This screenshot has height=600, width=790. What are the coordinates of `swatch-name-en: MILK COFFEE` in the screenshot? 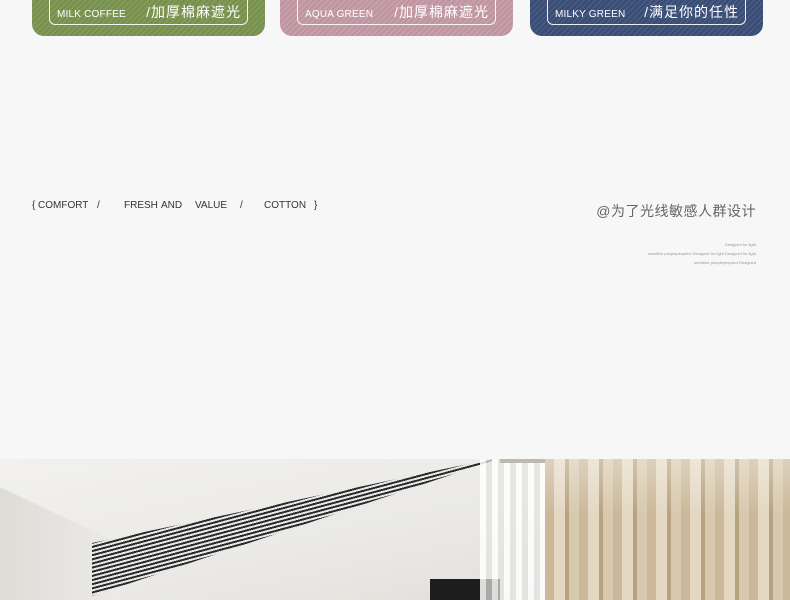 It's located at (91, 14).